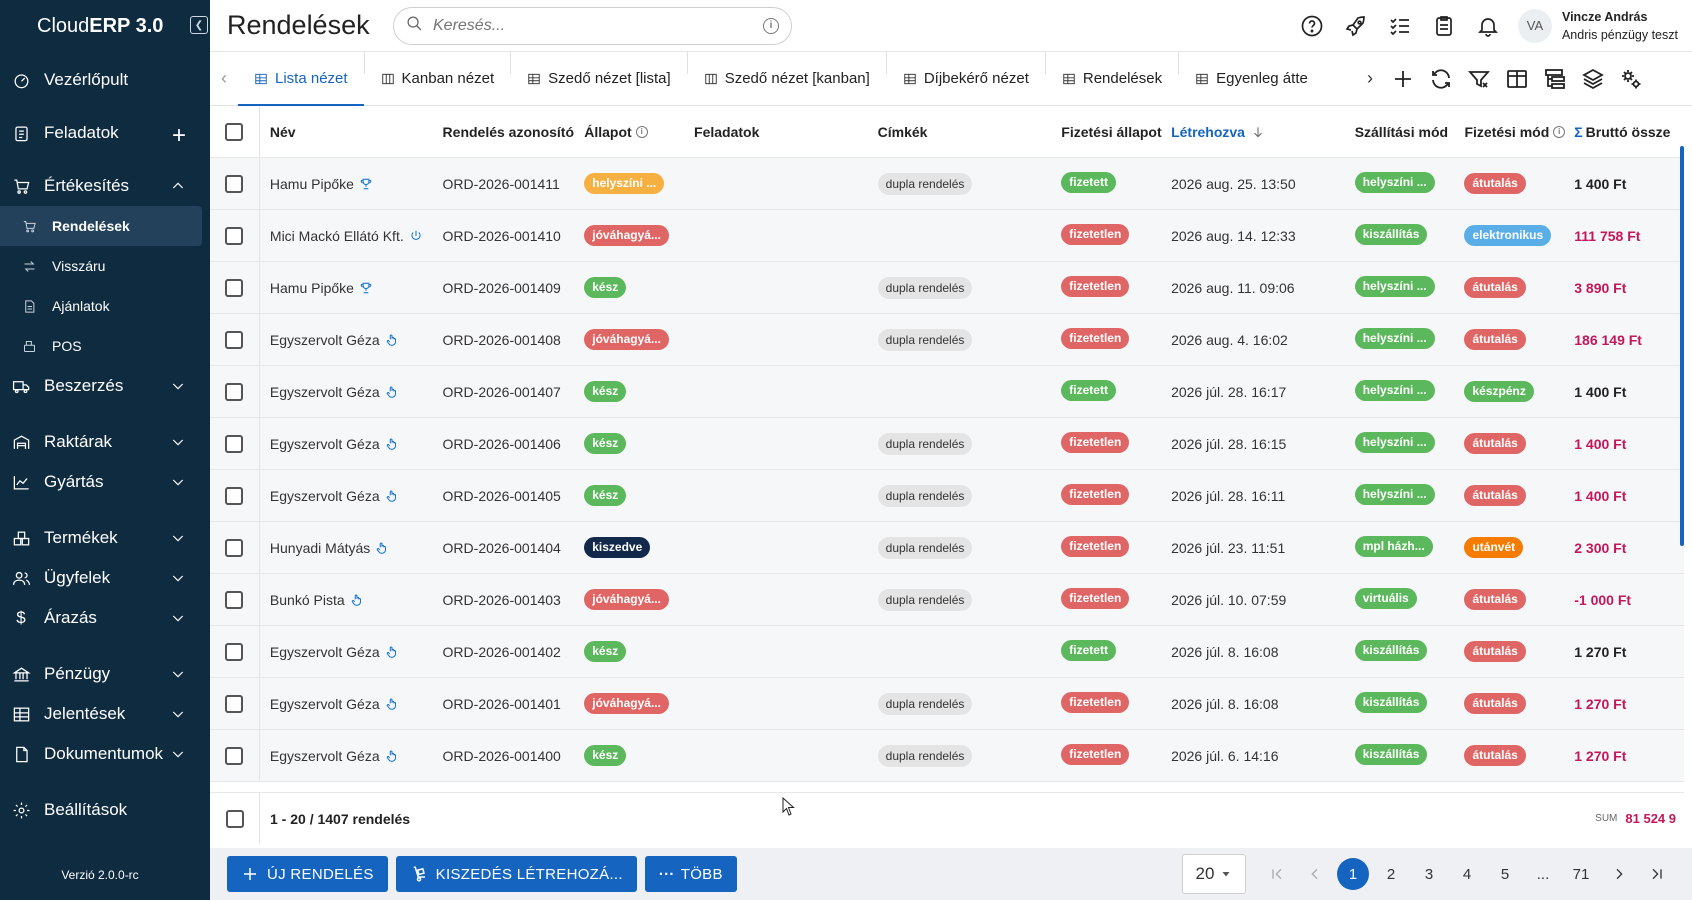  Describe the element at coordinates (105, 442) in the screenshot. I see `sidebar-item-warehouses: Raktárak` at that location.